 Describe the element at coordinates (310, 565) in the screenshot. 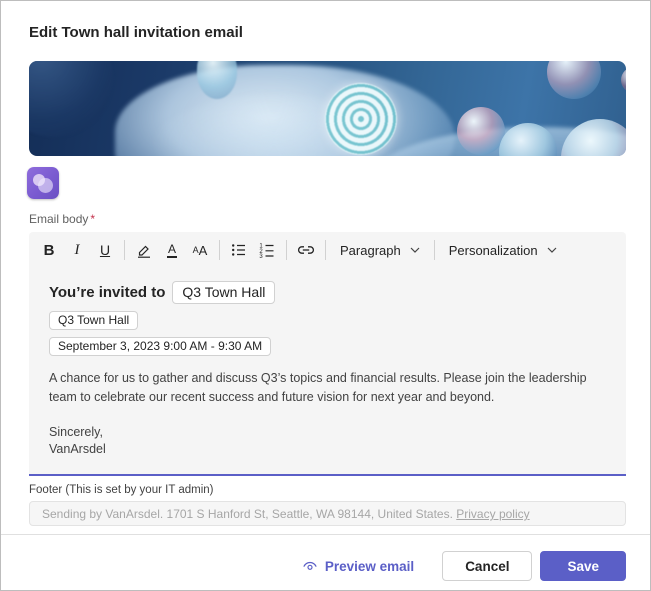

I see `eye-icon` at that location.